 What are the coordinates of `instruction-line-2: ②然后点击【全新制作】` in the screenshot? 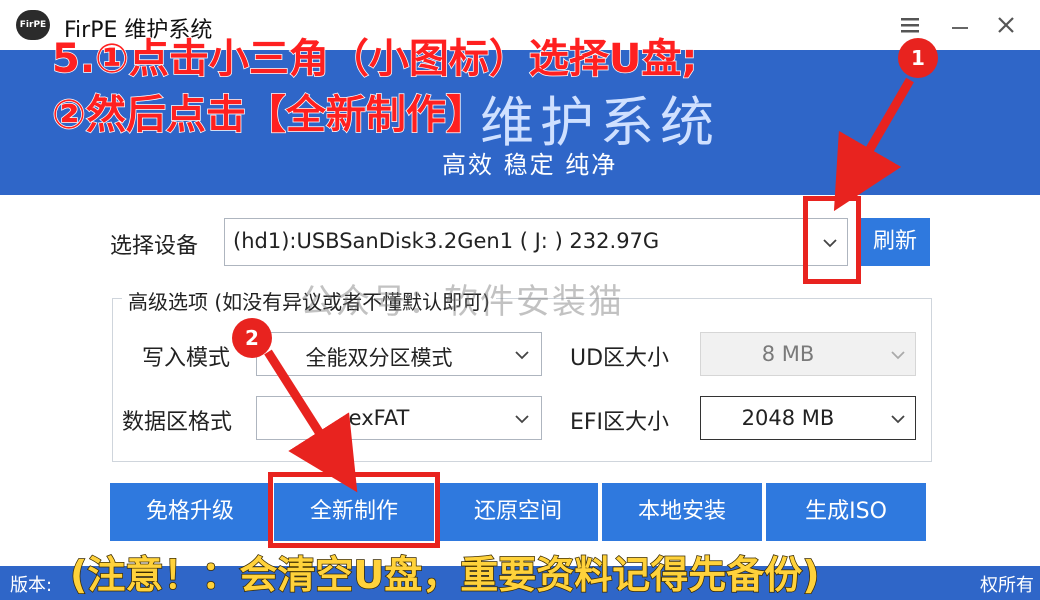 It's located at (268, 115).